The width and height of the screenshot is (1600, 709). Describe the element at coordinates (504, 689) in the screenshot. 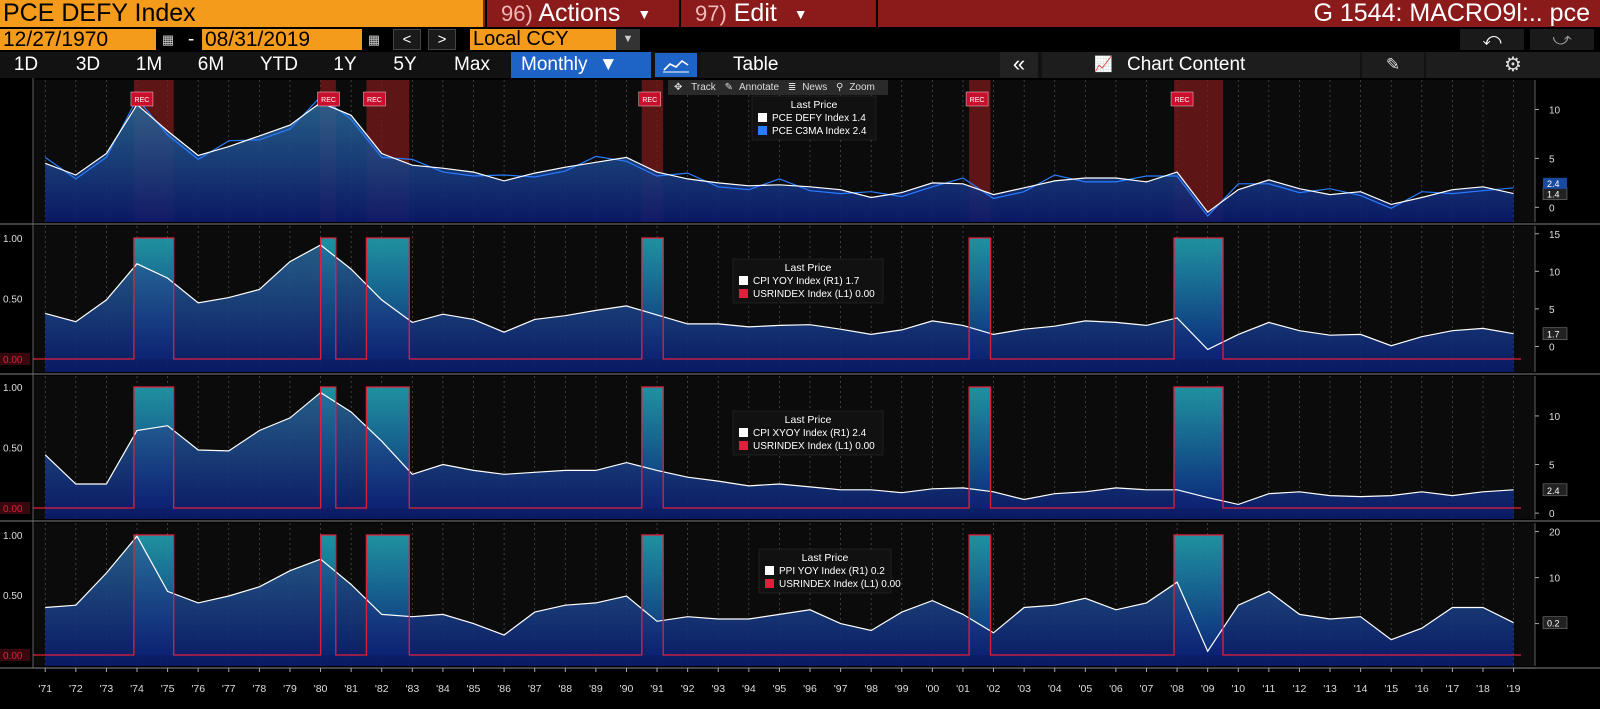

I see `x-tick-label: '86` at that location.